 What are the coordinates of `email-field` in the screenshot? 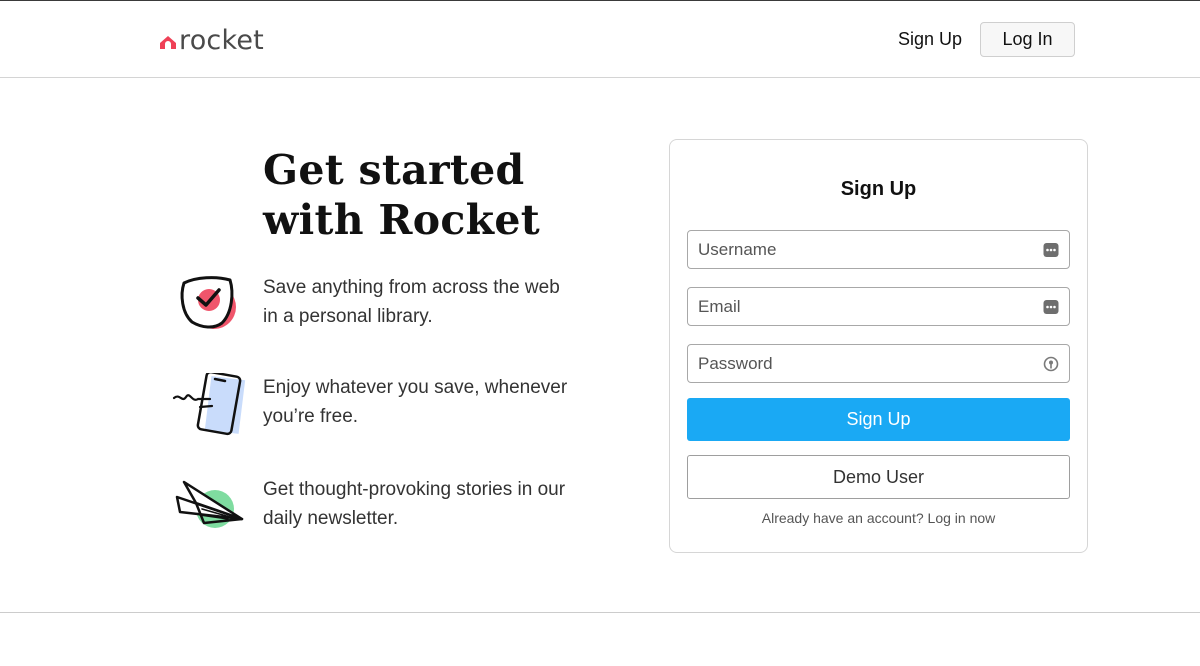 It's located at (878, 306).